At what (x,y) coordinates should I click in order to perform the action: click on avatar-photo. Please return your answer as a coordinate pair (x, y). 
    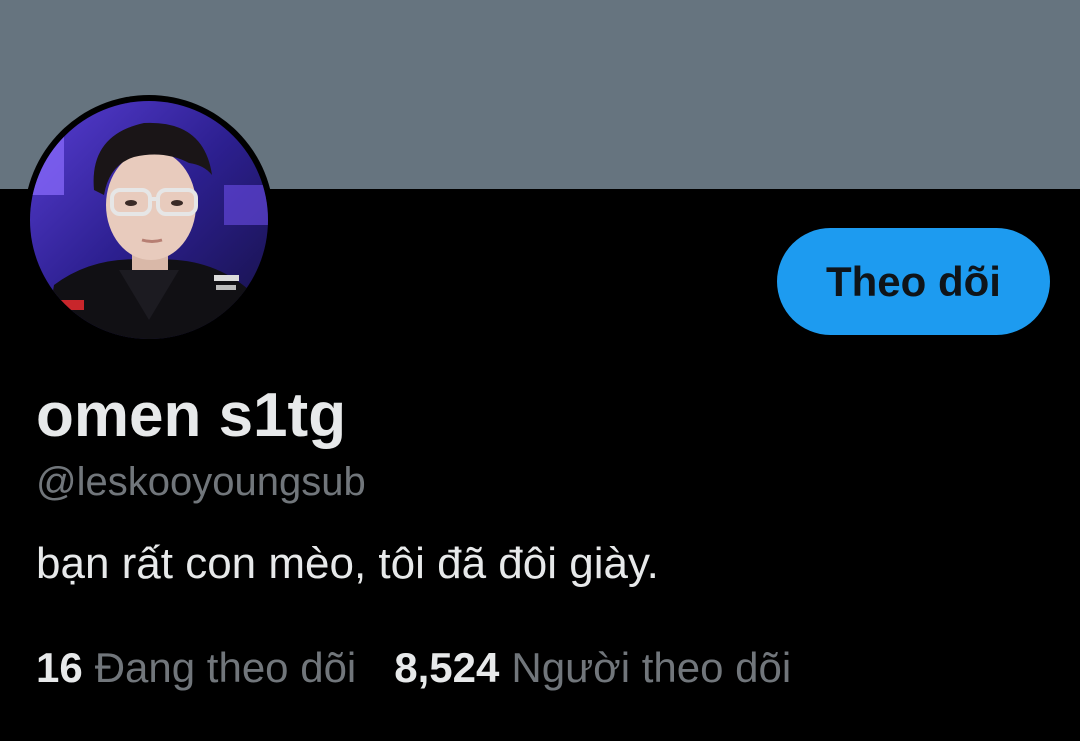
    Looking at the image, I should click on (149, 220).